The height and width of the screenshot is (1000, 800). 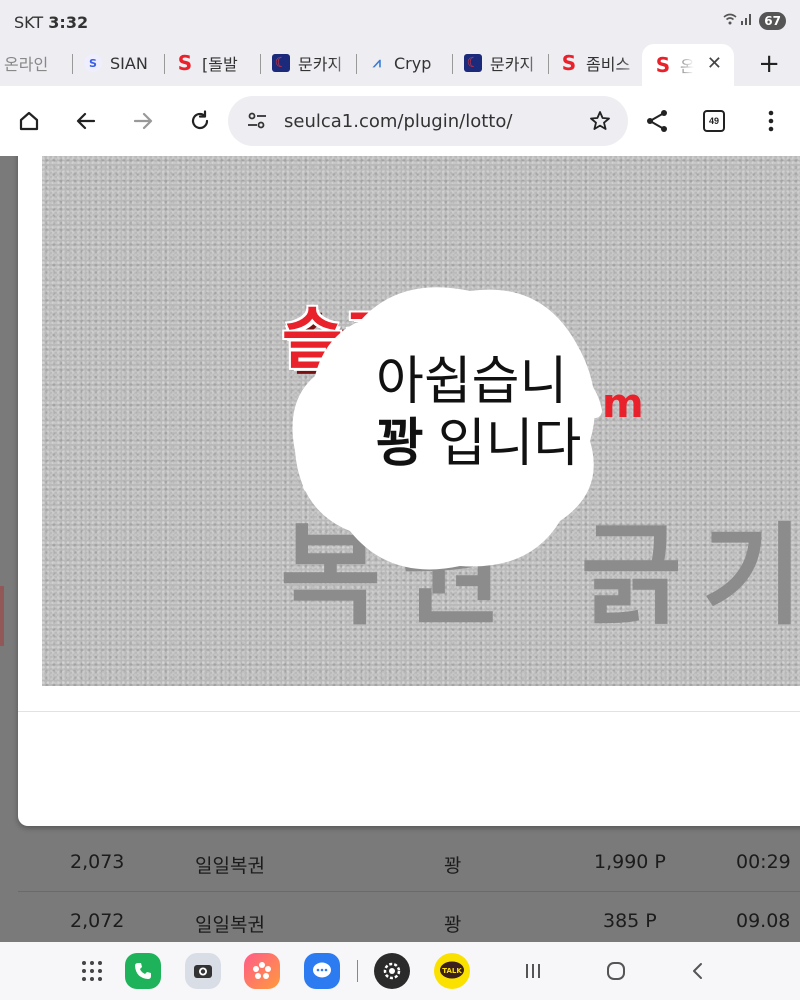 I want to click on tab-1: S SIAN, so click(x=118, y=63).